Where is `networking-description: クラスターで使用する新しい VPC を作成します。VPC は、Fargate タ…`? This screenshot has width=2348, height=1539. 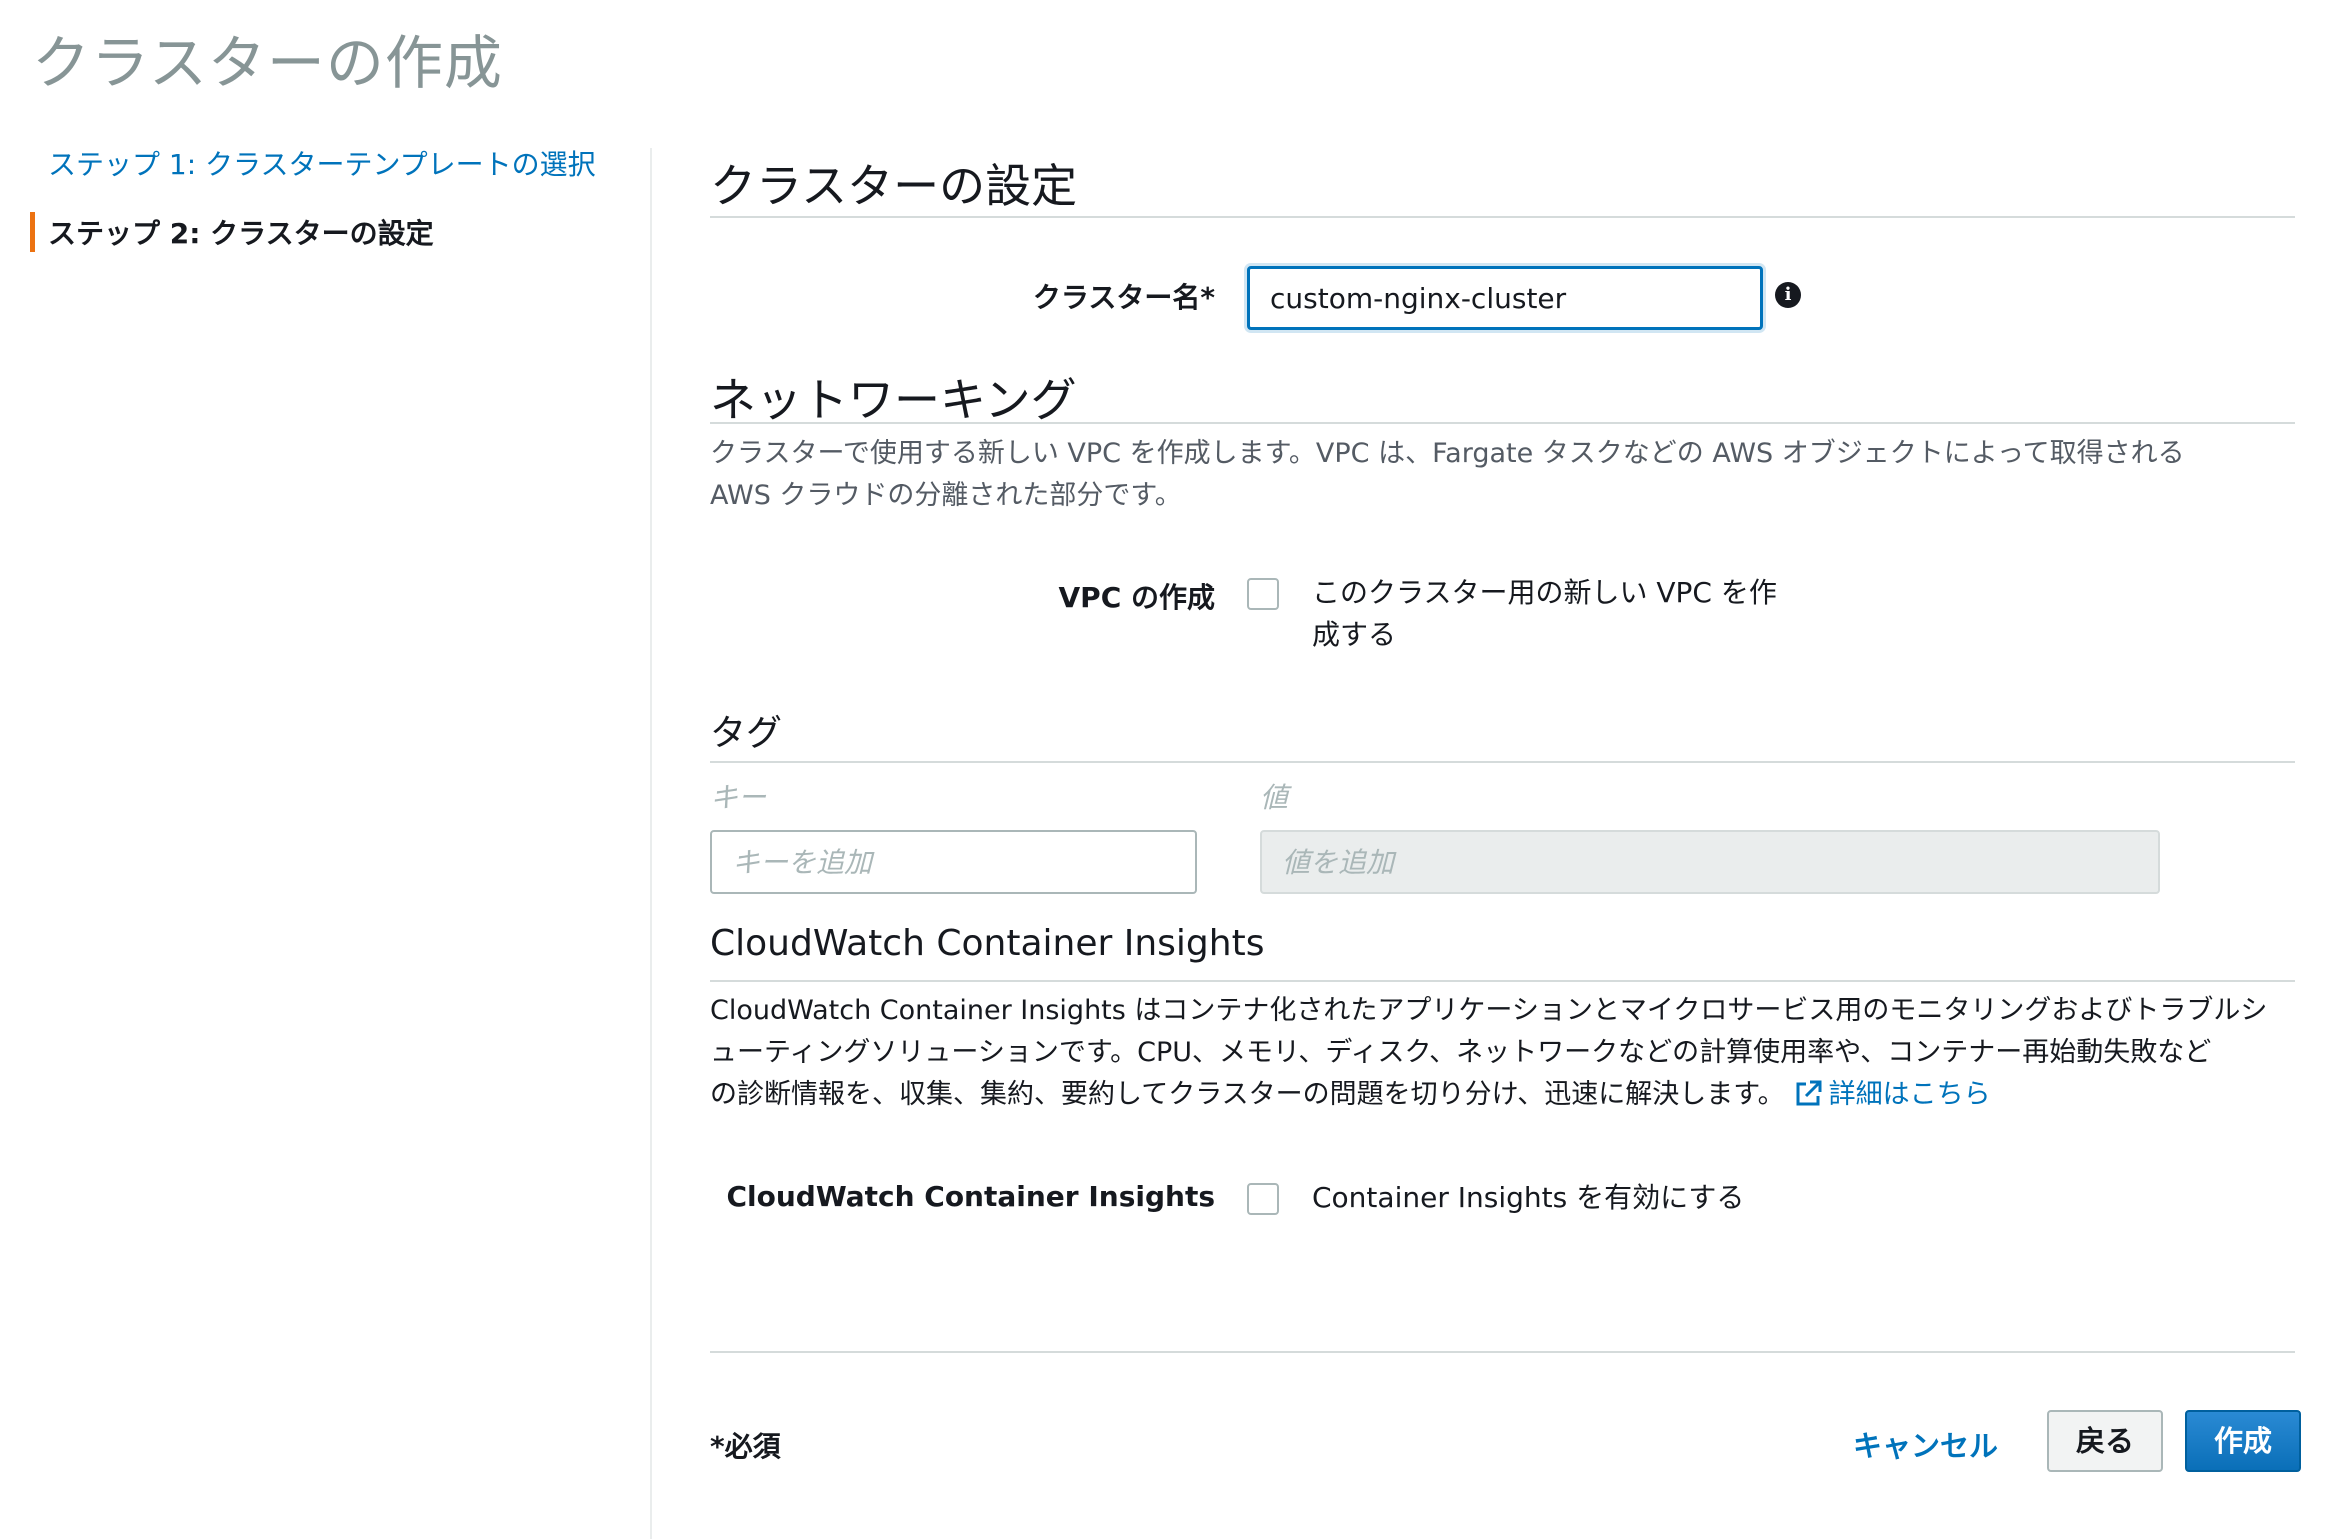
networking-description: クラスターで使用する新しい VPC を作成します。VPC は、Fargate タ… is located at coordinates (1447, 475).